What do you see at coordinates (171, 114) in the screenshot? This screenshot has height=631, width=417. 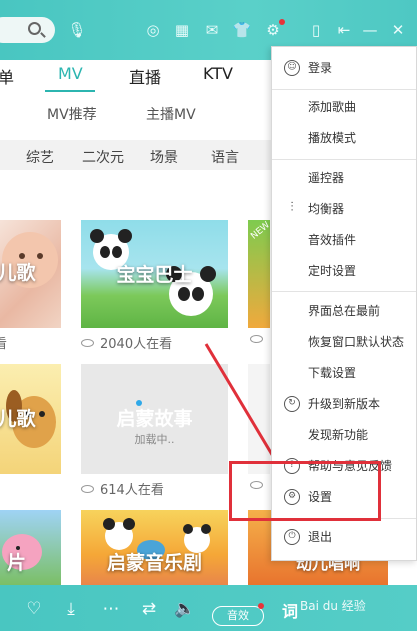 I see `subtab-anchor-mv: 主播MV` at bounding box center [171, 114].